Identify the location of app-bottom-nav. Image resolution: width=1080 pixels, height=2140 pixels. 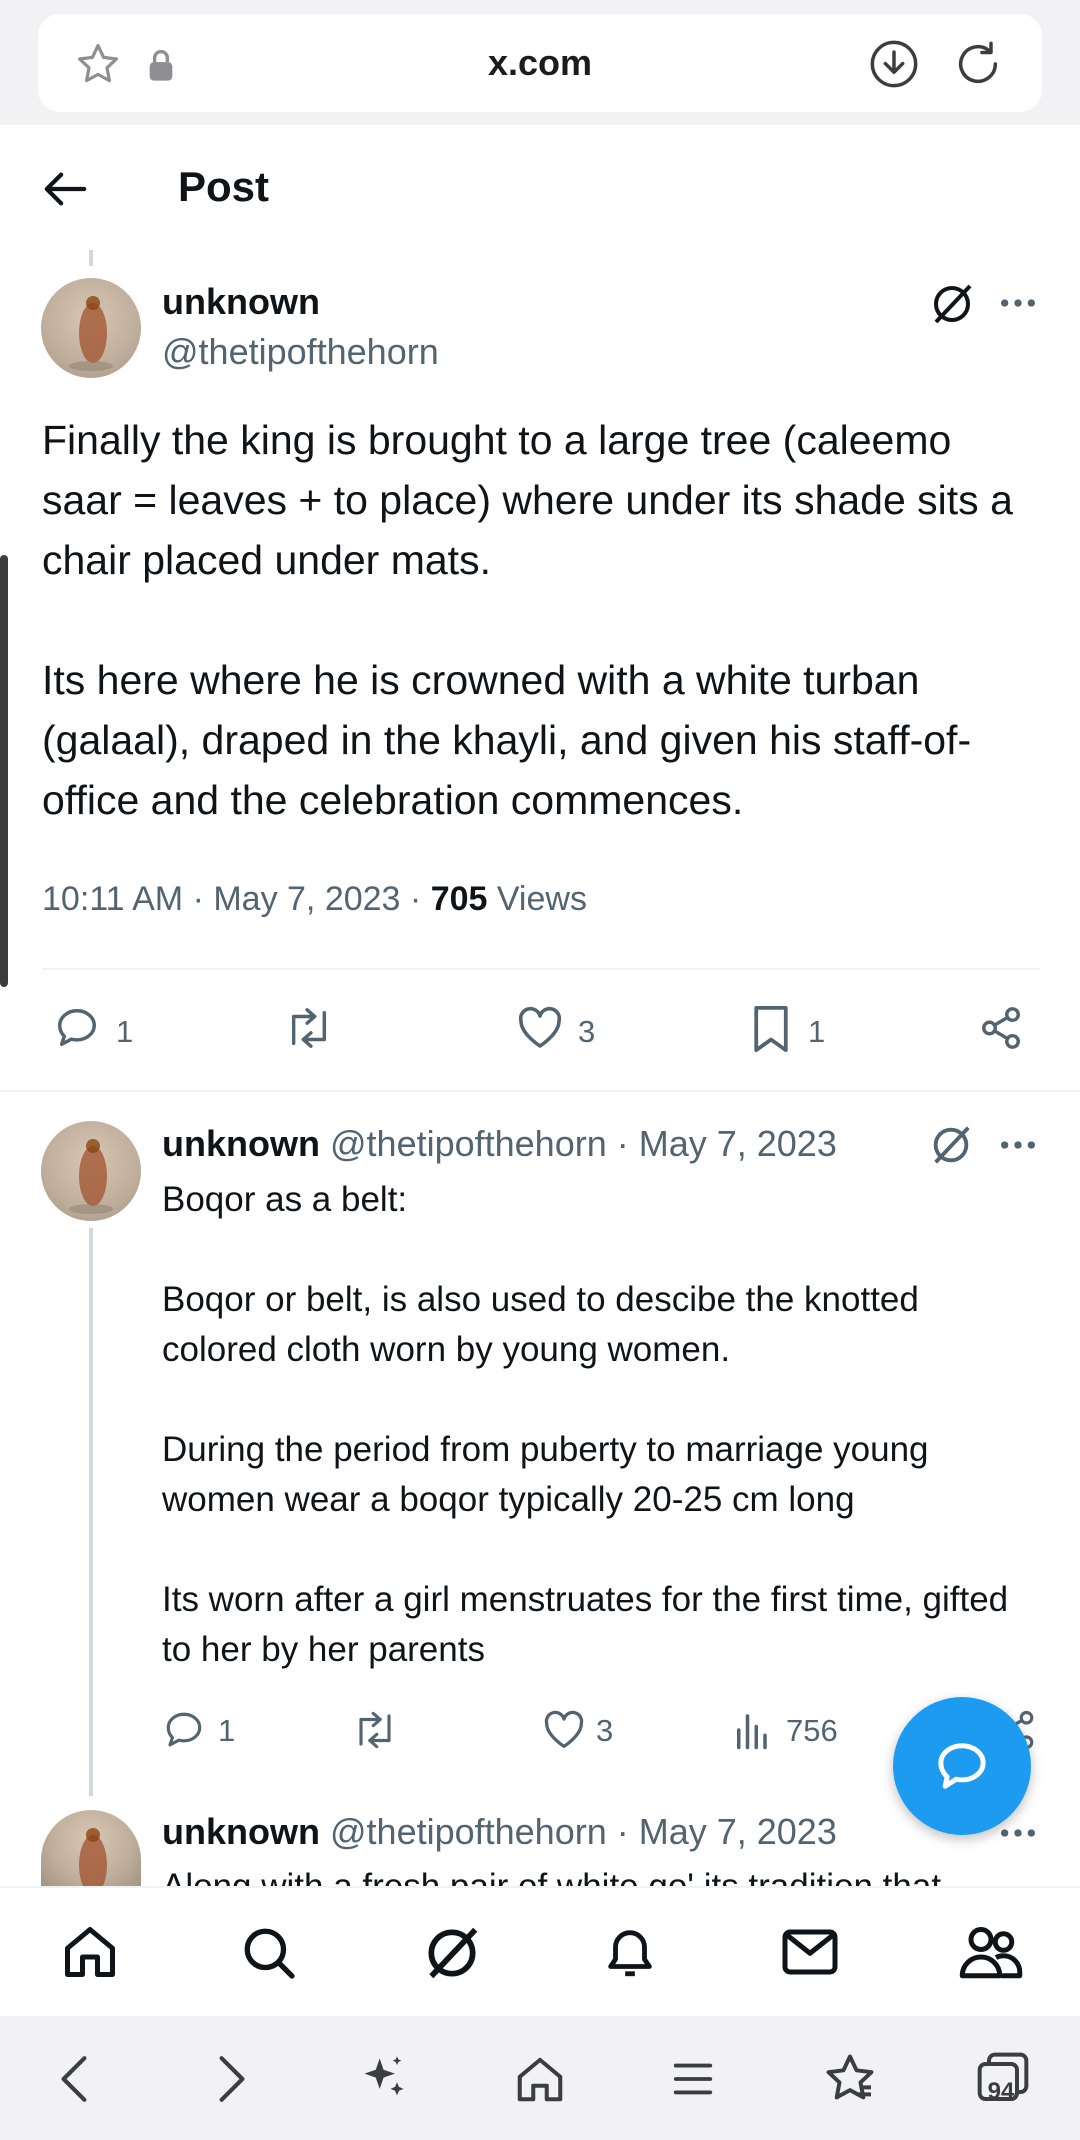
(540, 1951).